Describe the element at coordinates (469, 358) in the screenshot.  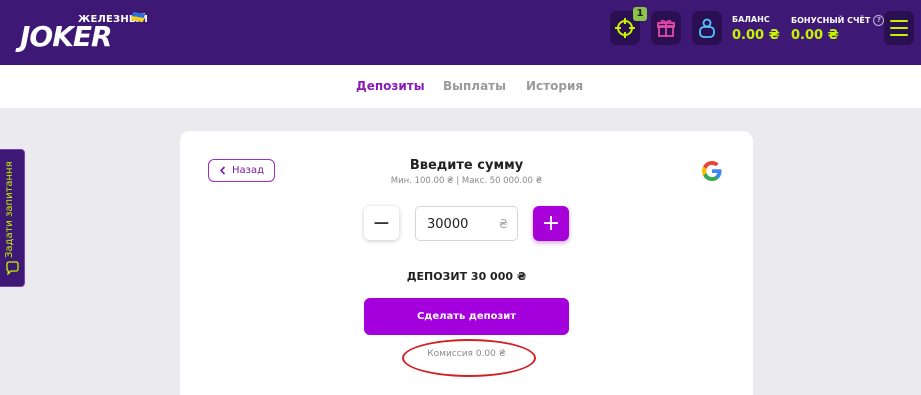
I see `annotation-circle` at that location.